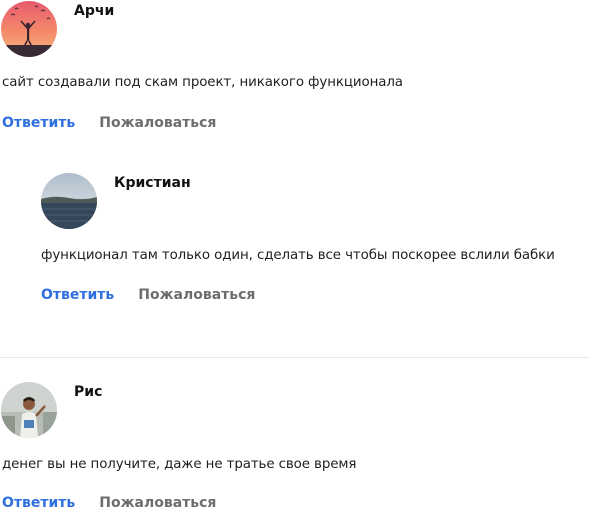 Image resolution: width=589 pixels, height=513 pixels. I want to click on author-name: Рис, so click(88, 392).